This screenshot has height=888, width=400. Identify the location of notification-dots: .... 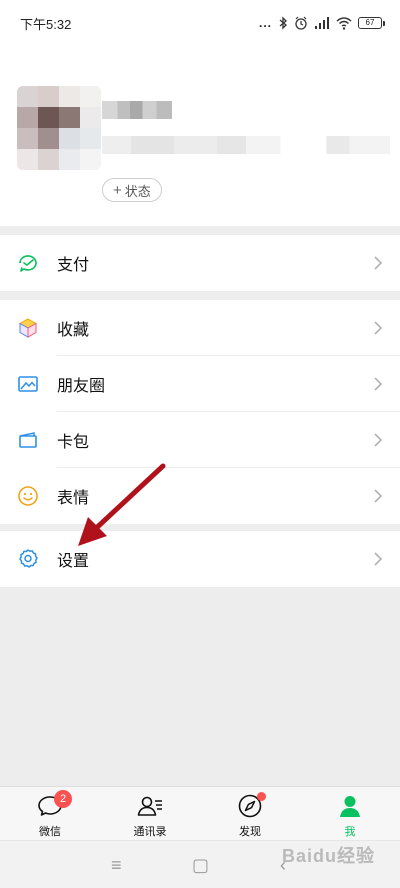
(265, 23).